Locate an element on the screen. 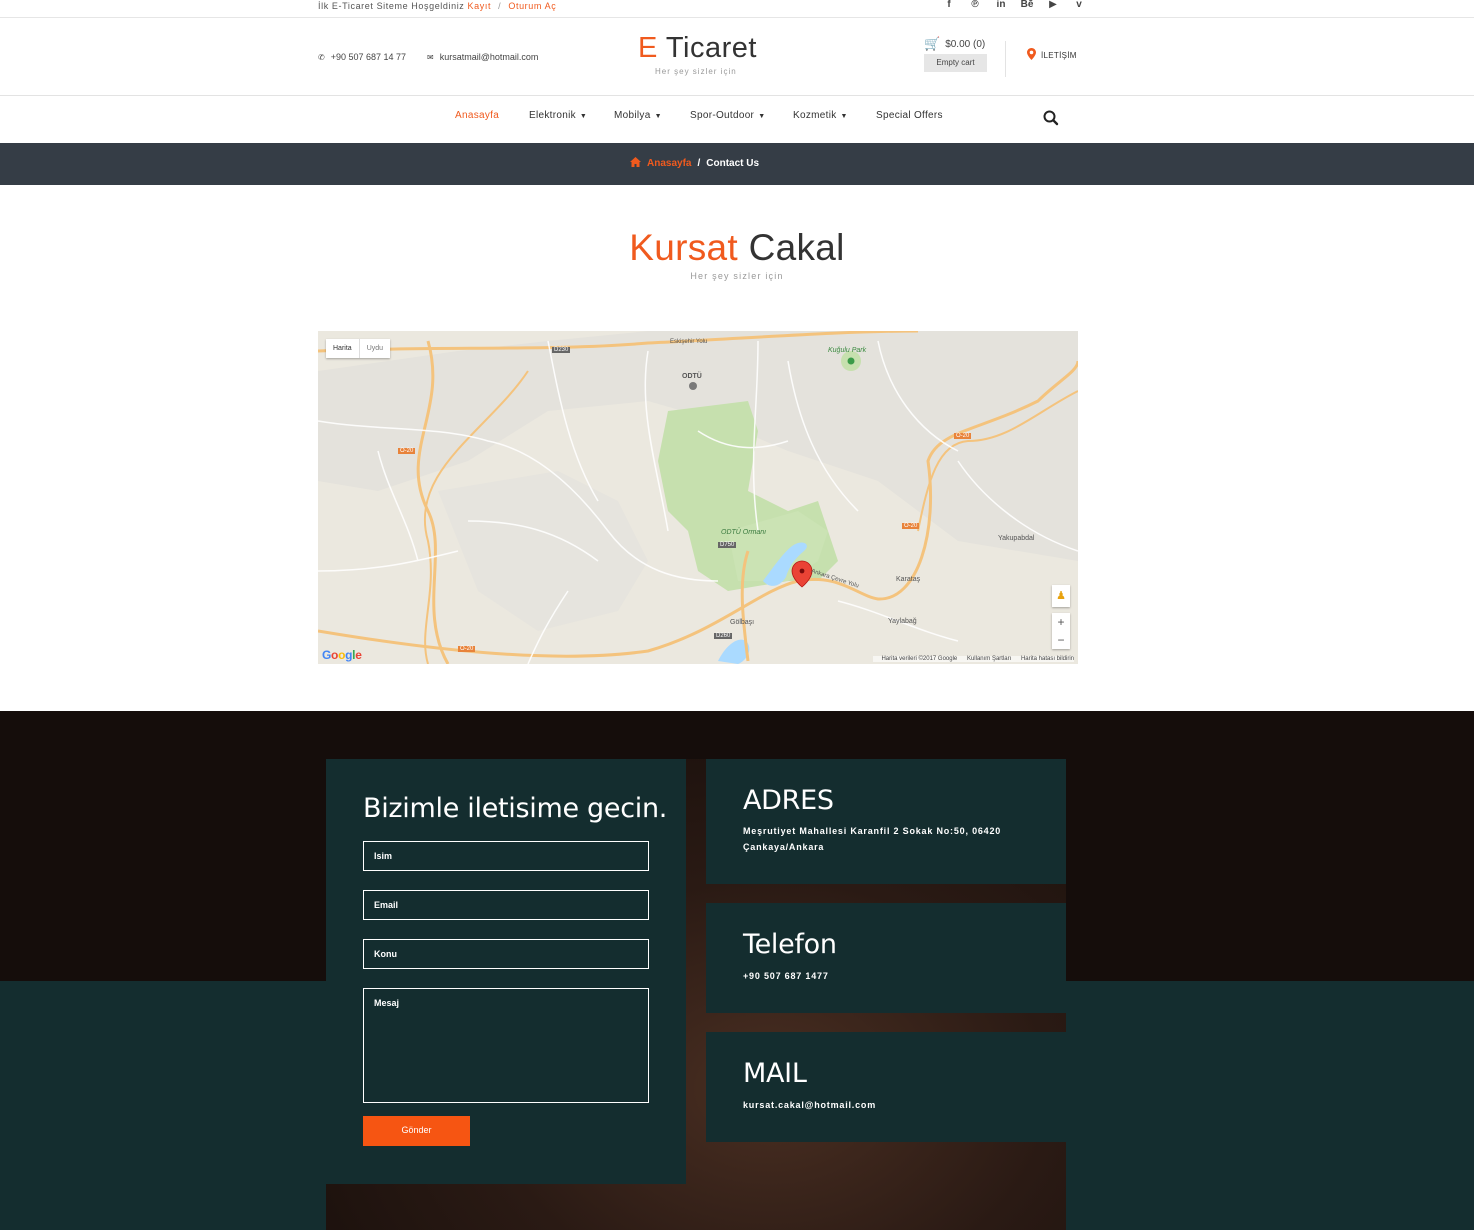 This screenshot has height=1230, width=1474. nav-item-elektronik: Elektronik ▼ is located at coordinates (558, 115).